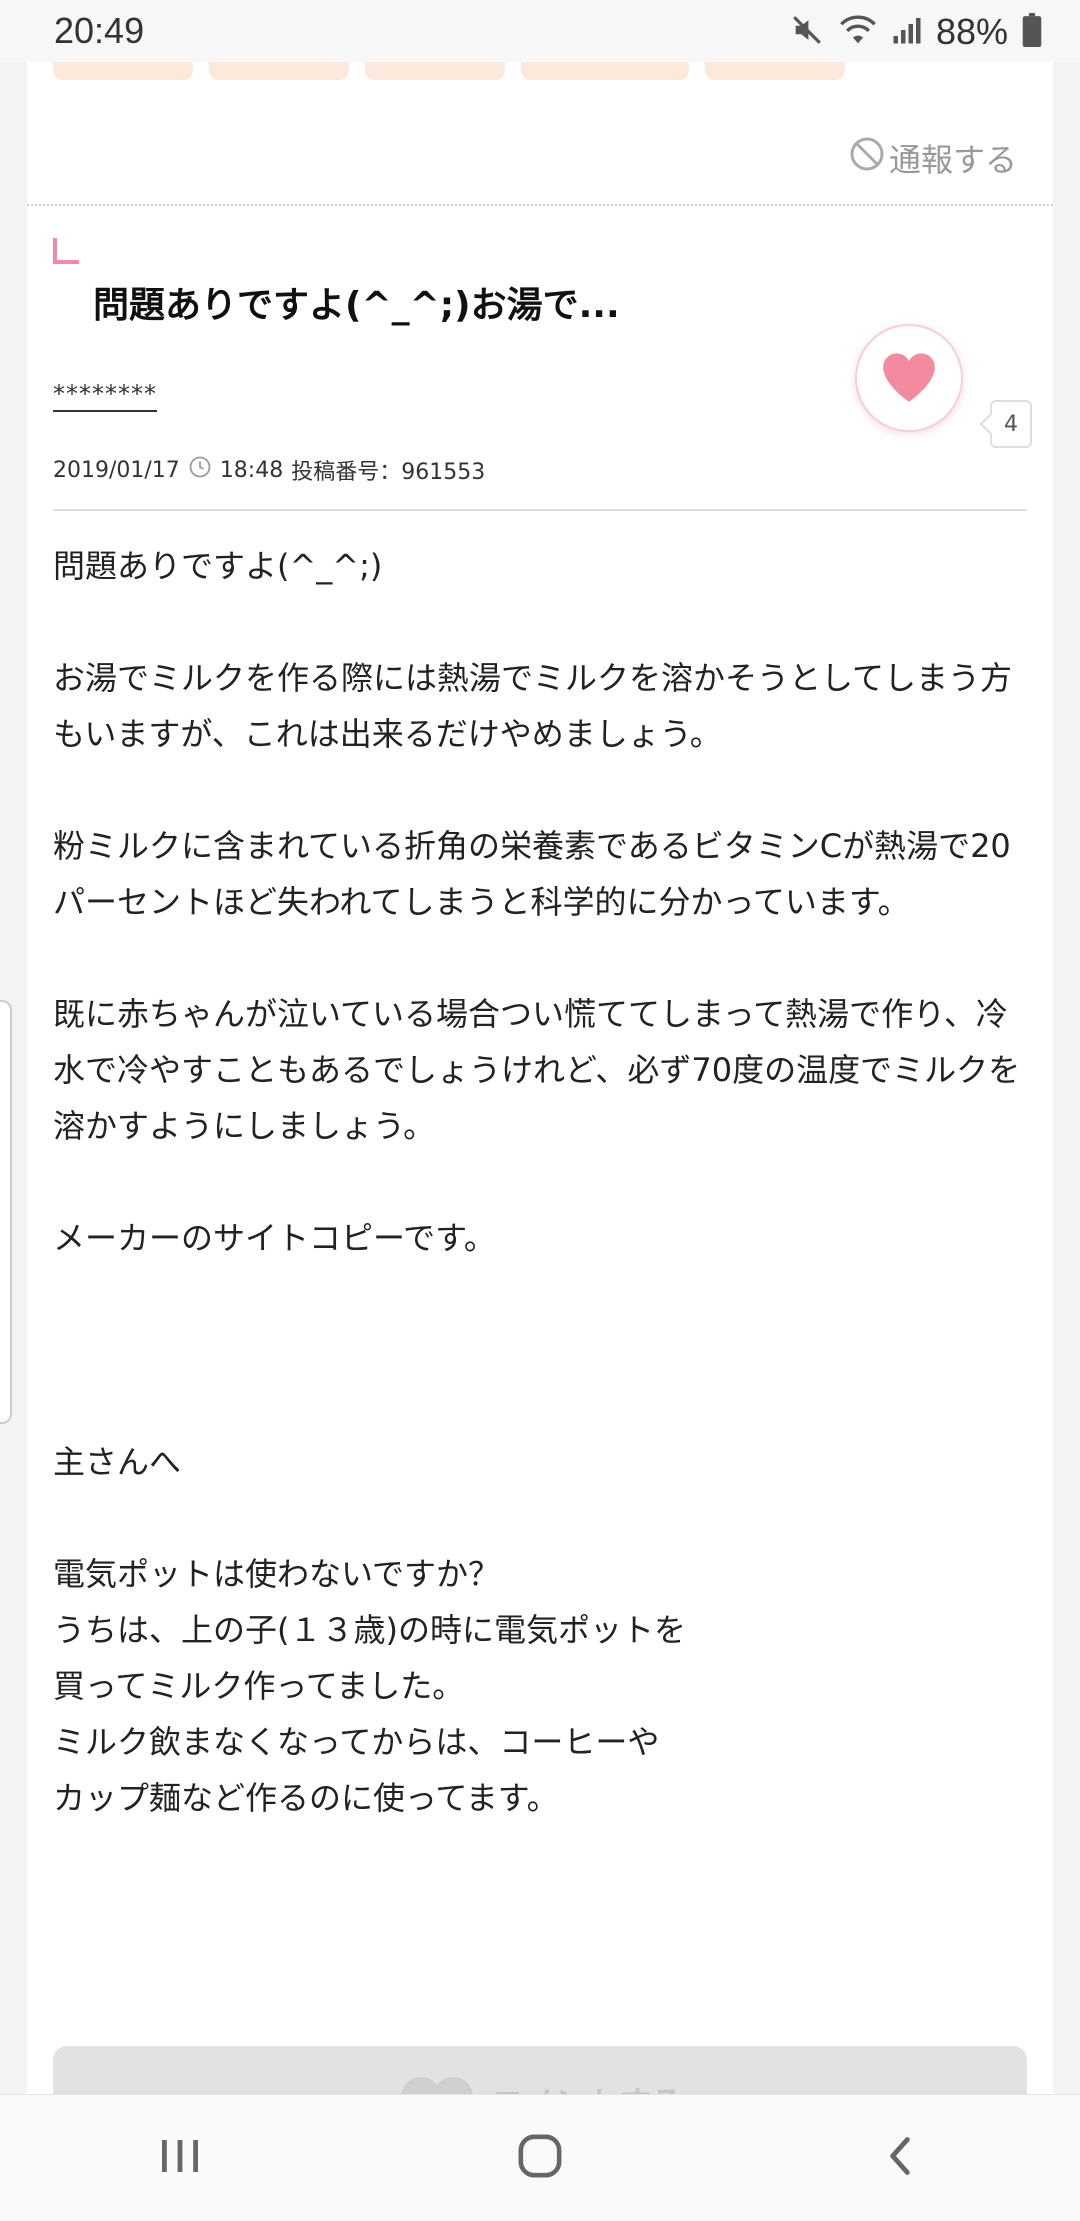 The height and width of the screenshot is (2221, 1080). Describe the element at coordinates (66, 251) in the screenshot. I see `reply-mark-icon` at that location.